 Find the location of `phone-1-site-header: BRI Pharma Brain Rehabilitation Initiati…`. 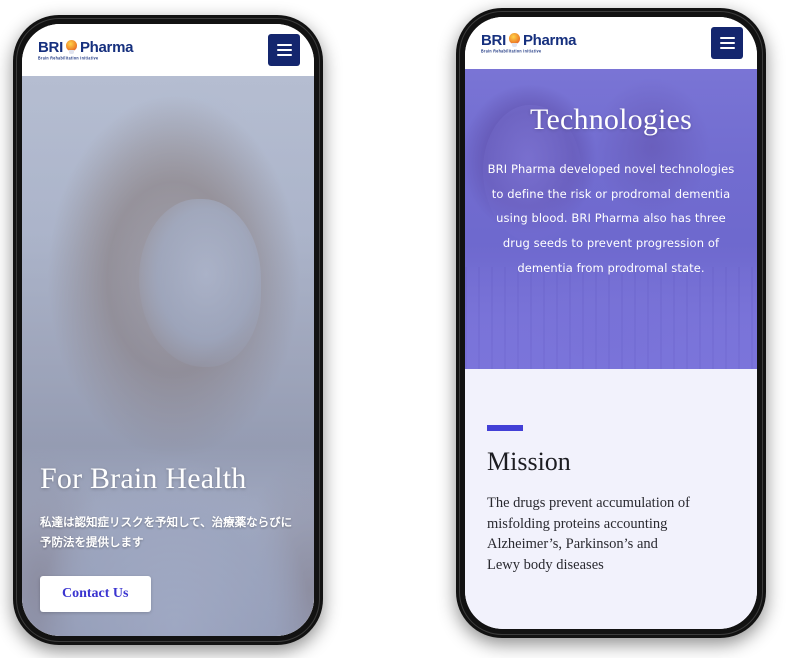

phone-1-site-header: BRI Pharma Brain Rehabilitation Initiati… is located at coordinates (168, 50).